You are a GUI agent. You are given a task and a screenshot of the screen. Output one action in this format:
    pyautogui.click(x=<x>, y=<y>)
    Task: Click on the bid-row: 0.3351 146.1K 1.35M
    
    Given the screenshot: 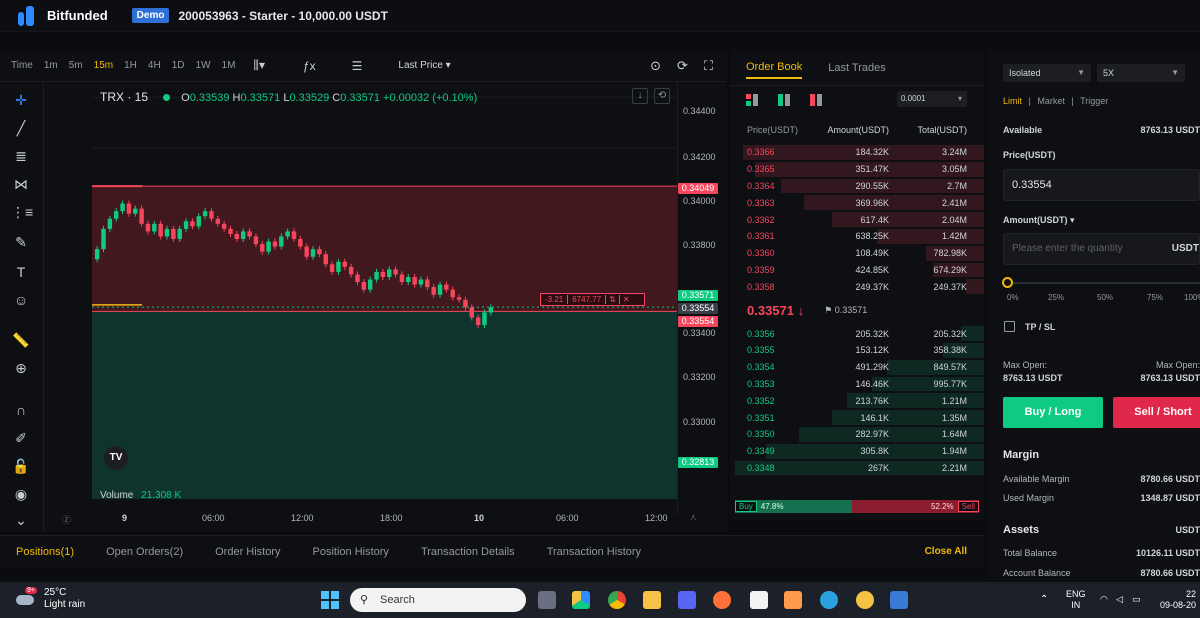 What is the action you would take?
    pyautogui.click(x=857, y=417)
    